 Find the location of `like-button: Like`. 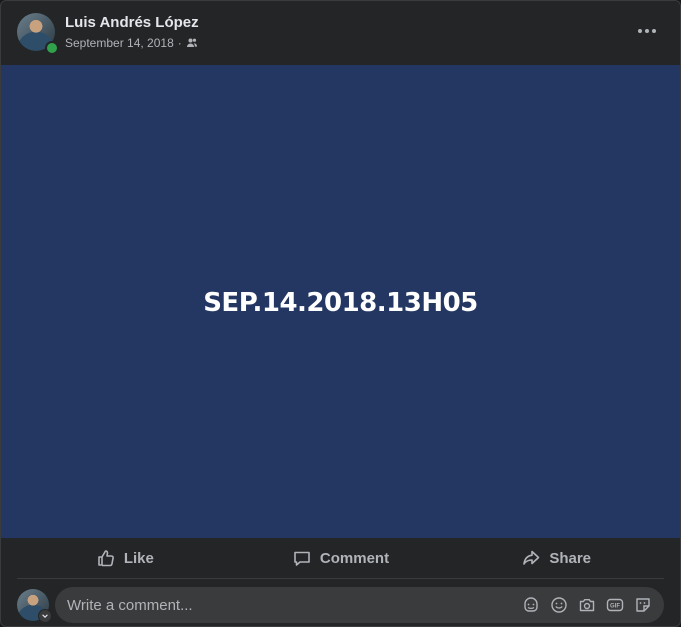

like-button: Like is located at coordinates (125, 558).